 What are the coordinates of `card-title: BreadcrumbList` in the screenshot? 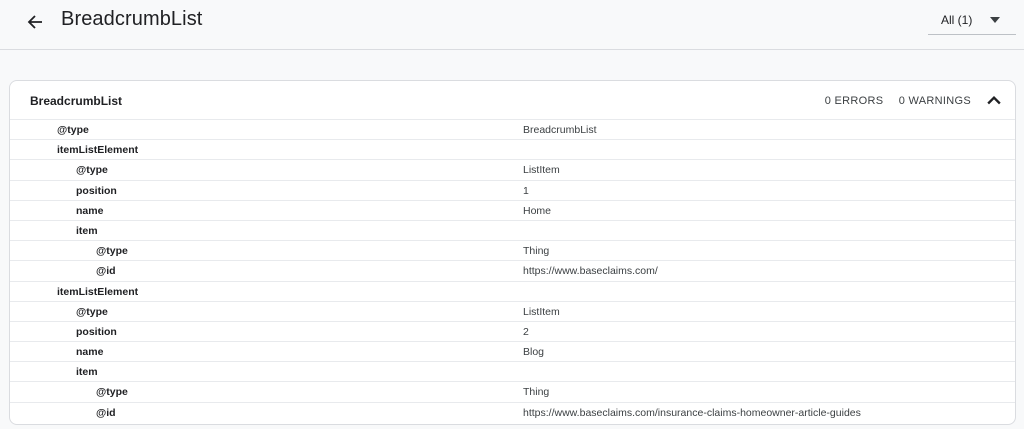 It's located at (76, 101).